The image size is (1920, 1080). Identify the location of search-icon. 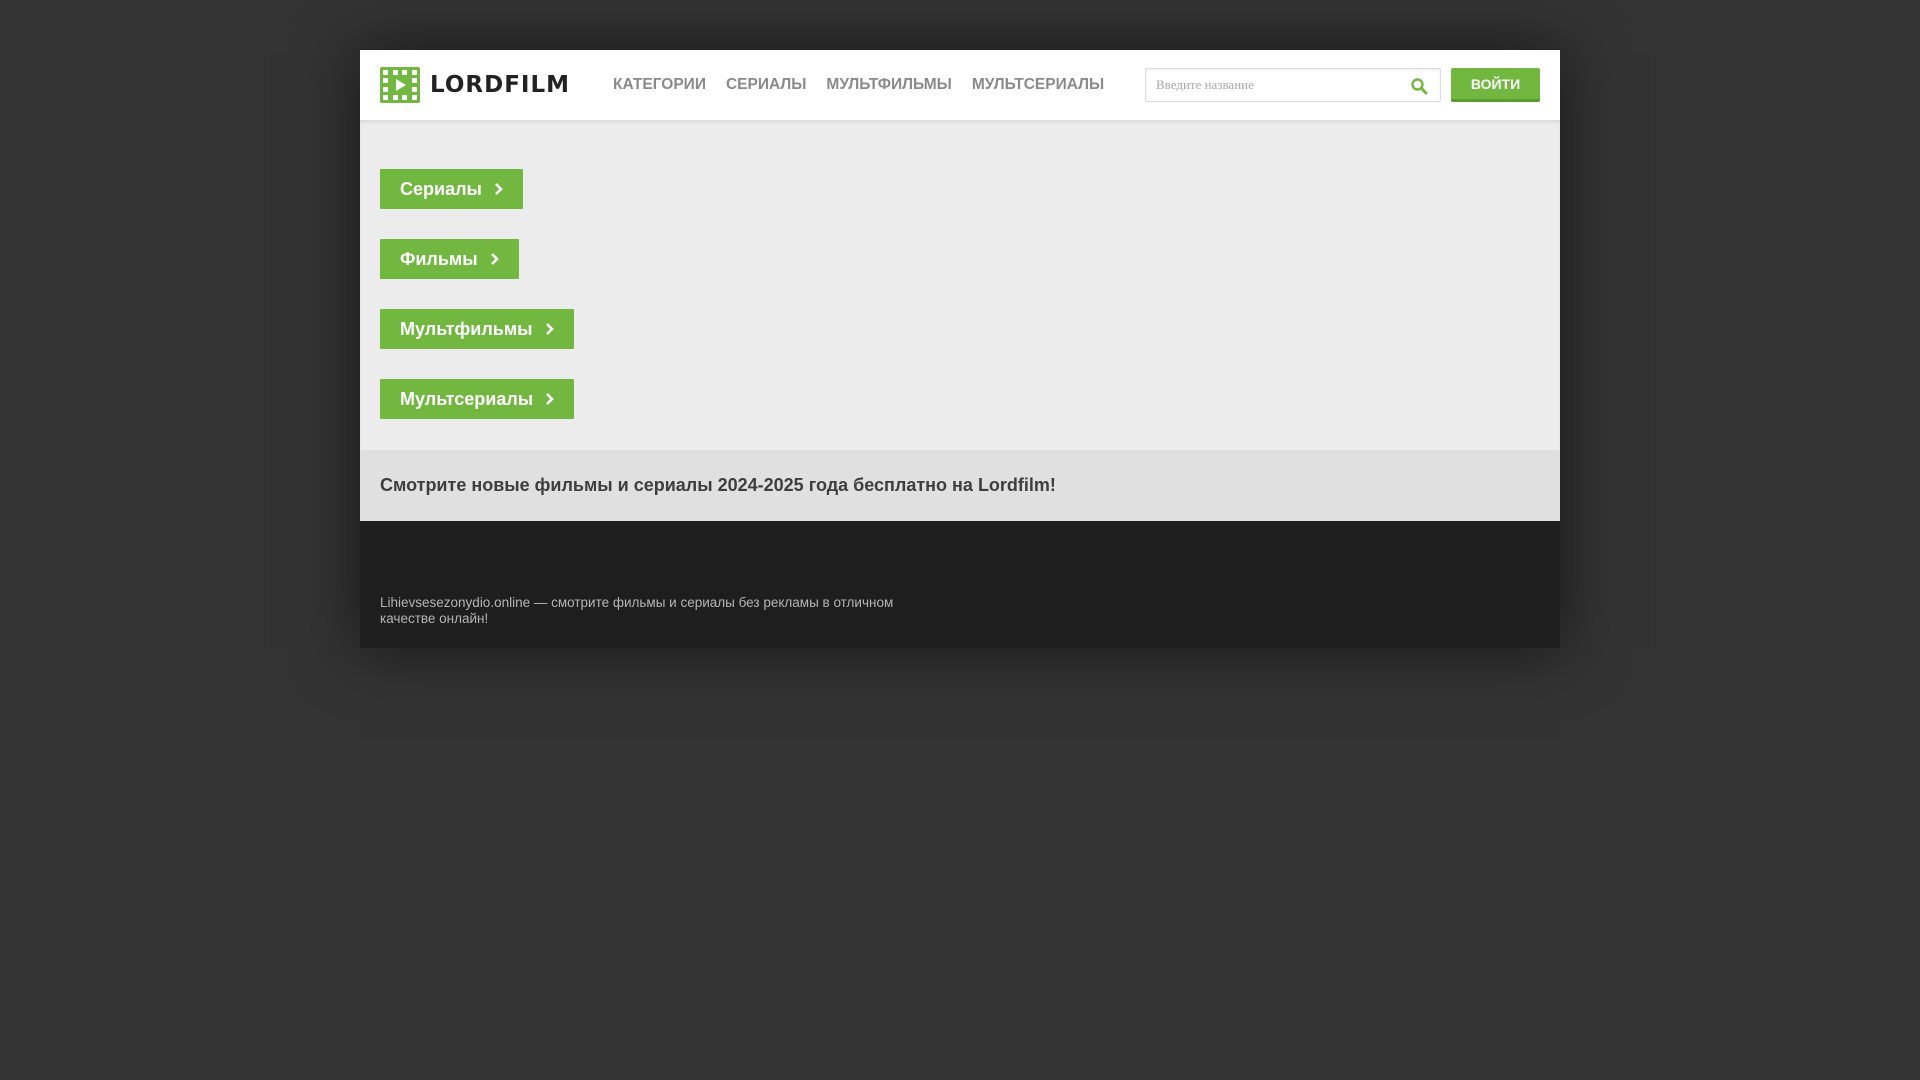
(1419, 86).